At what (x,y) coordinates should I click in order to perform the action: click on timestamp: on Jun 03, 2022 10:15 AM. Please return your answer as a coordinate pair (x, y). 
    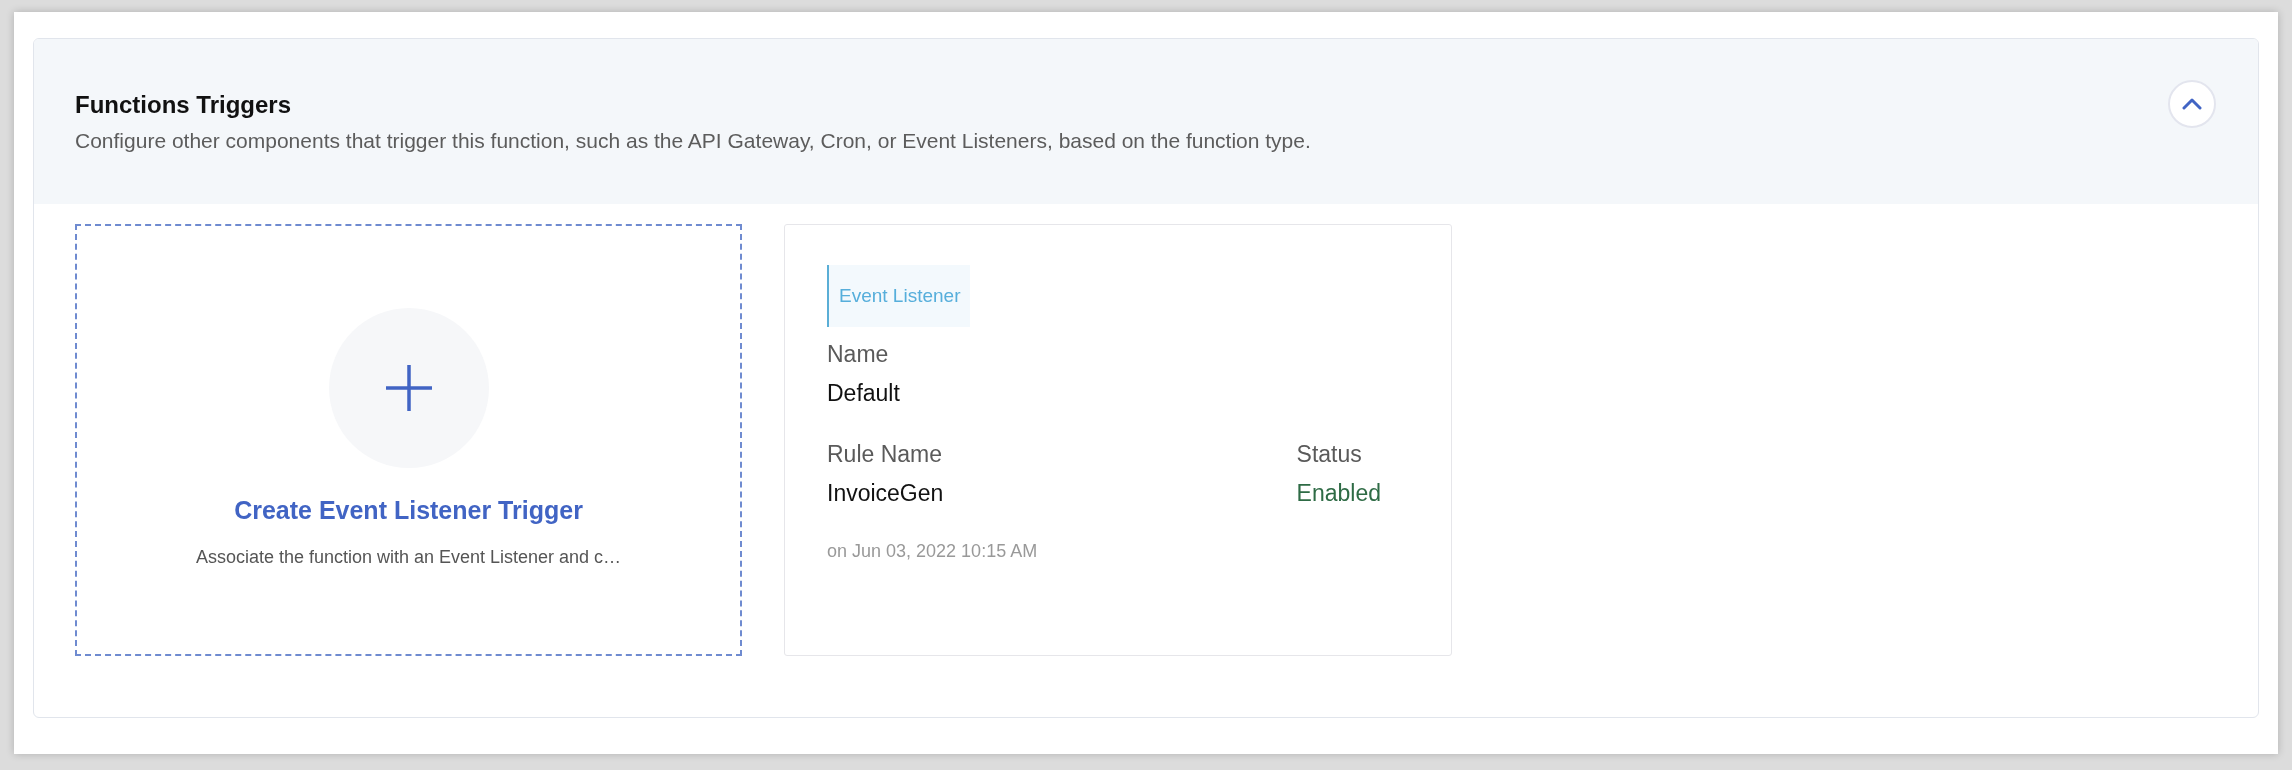
    Looking at the image, I should click on (933, 551).